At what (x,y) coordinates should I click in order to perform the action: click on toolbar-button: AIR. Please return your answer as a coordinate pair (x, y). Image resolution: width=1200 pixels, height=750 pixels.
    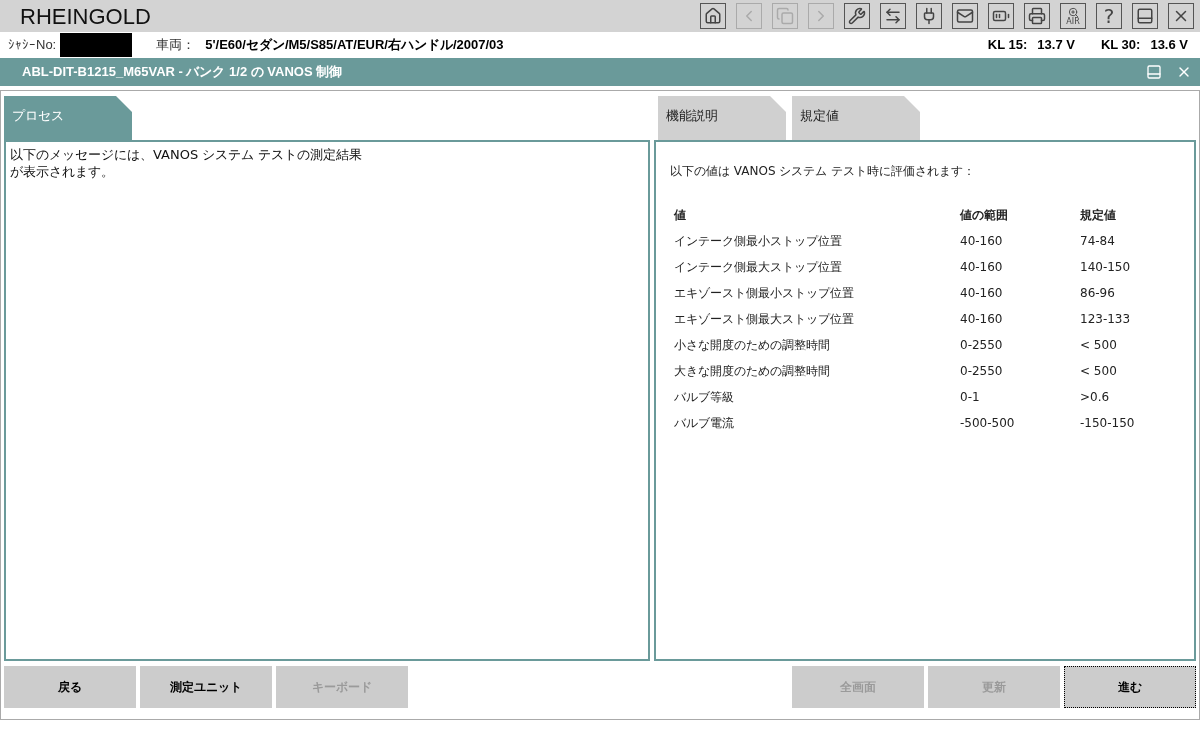
    Looking at the image, I should click on (1073, 16).